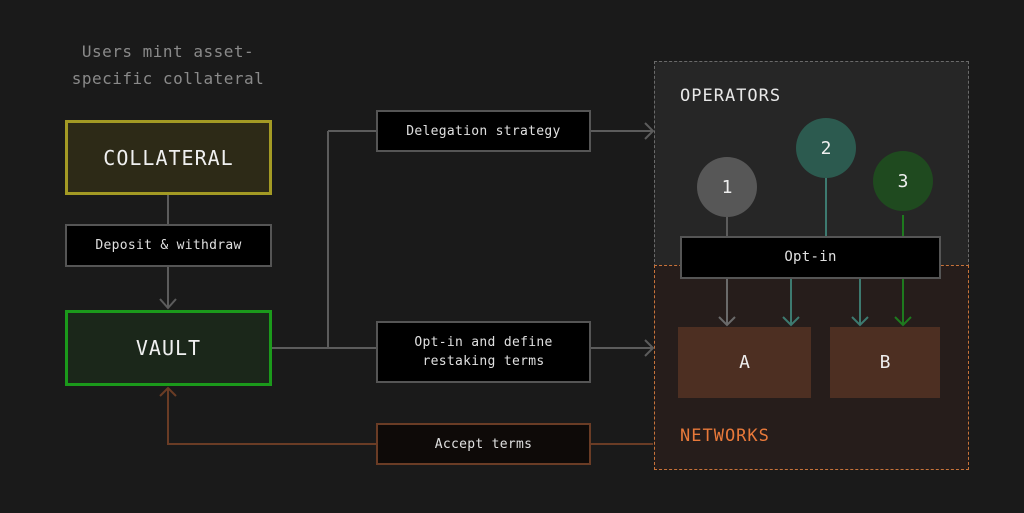  I want to click on network-b: B, so click(885, 362).